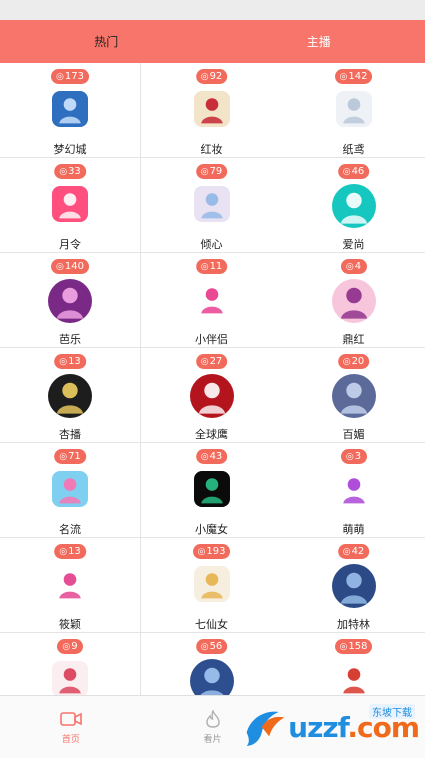 This screenshot has width=425, height=758. I want to click on channel-cell: ◎13筱颖, so click(70, 585).